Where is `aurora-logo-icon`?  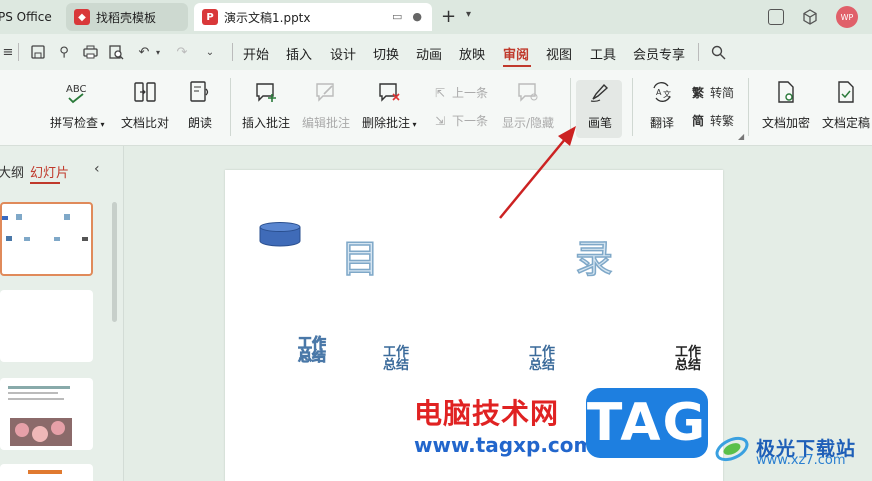 aurora-logo-icon is located at coordinates (732, 449).